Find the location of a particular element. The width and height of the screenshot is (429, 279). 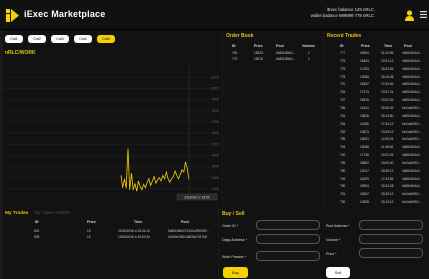

recent-trades-cell: 12017 is located at coordinates (364, 171).